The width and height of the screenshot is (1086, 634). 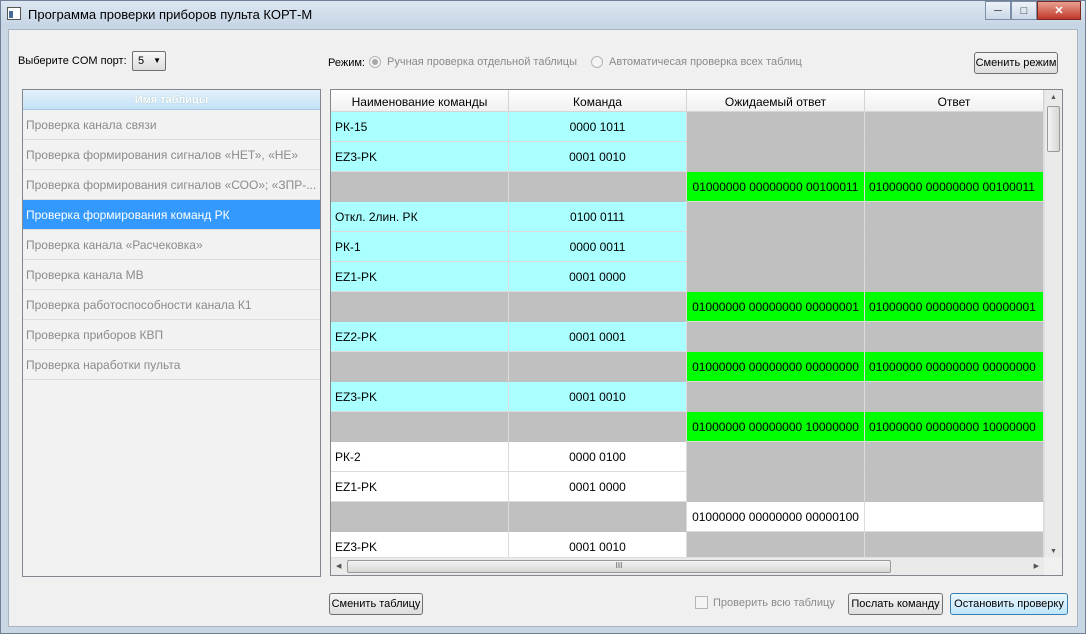 What do you see at coordinates (687, 457) in the screenshot?
I see `table-row: РК-2 0000 0100` at bounding box center [687, 457].